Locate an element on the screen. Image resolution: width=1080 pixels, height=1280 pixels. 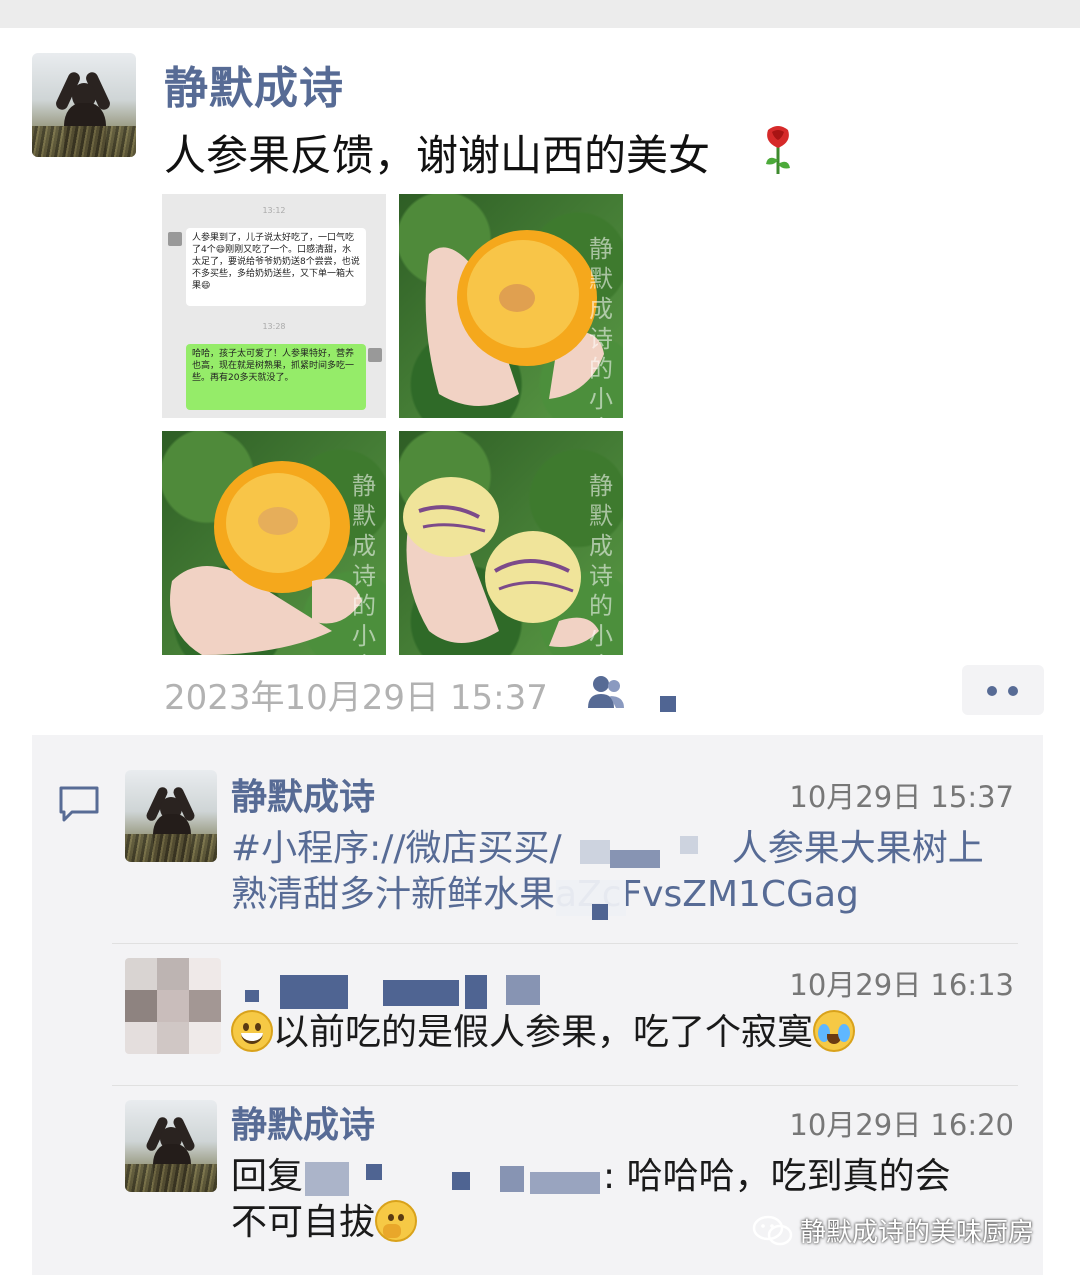
post-timestamp: 2023年10月29日 15:37 is located at coordinates (356, 698).